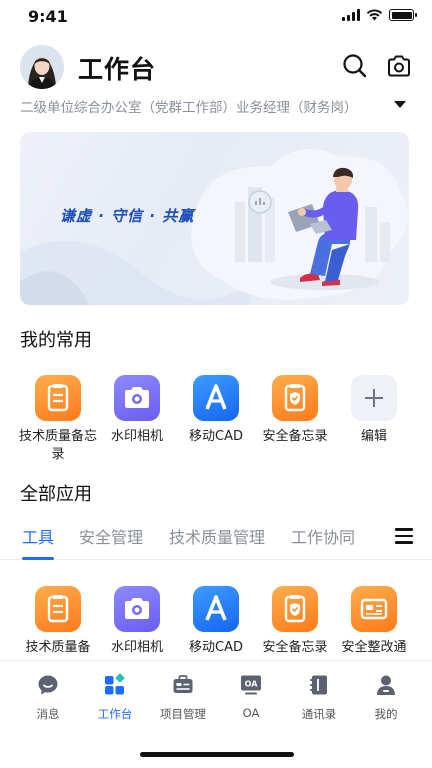 The image size is (432, 768). I want to click on scan-camera-button, so click(399, 66).